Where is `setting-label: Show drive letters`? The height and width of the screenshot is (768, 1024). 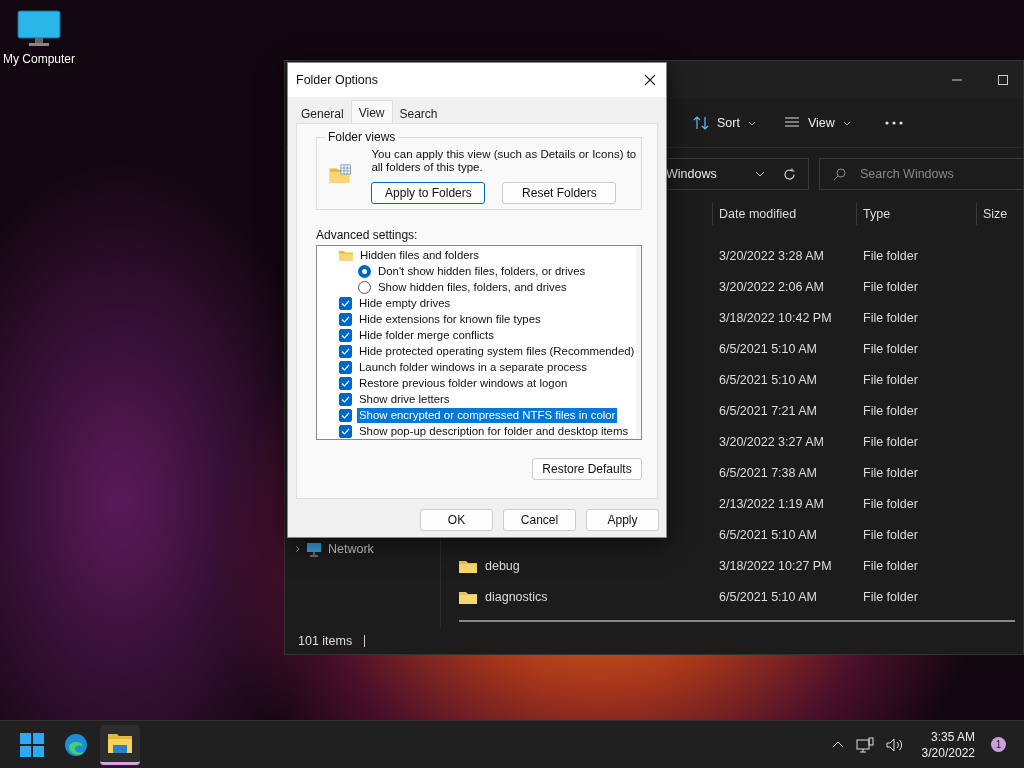 setting-label: Show drive letters is located at coordinates (404, 399).